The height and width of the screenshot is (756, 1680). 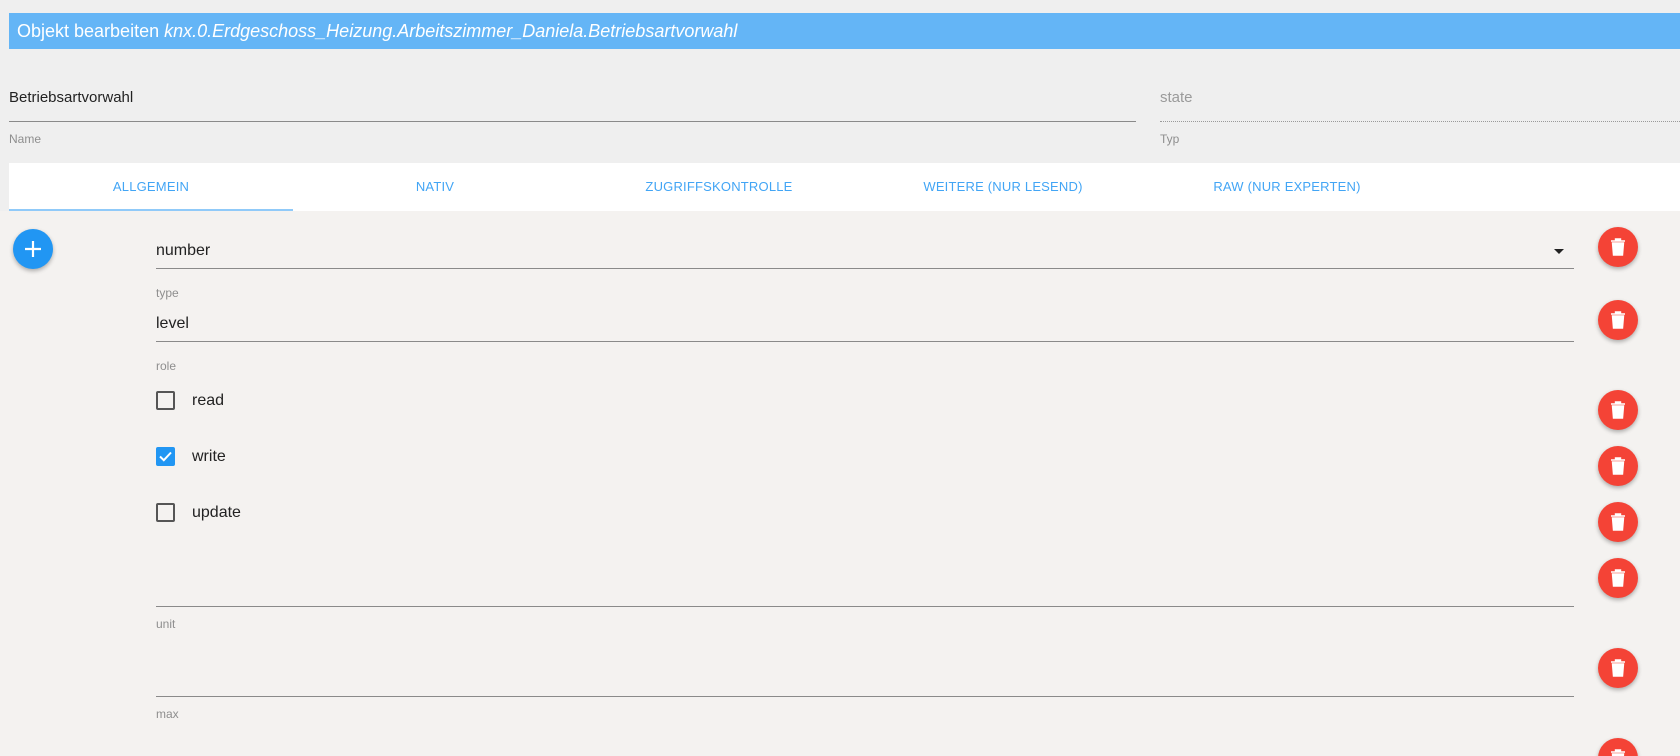 What do you see at coordinates (167, 293) in the screenshot?
I see `type-label-small: type` at bounding box center [167, 293].